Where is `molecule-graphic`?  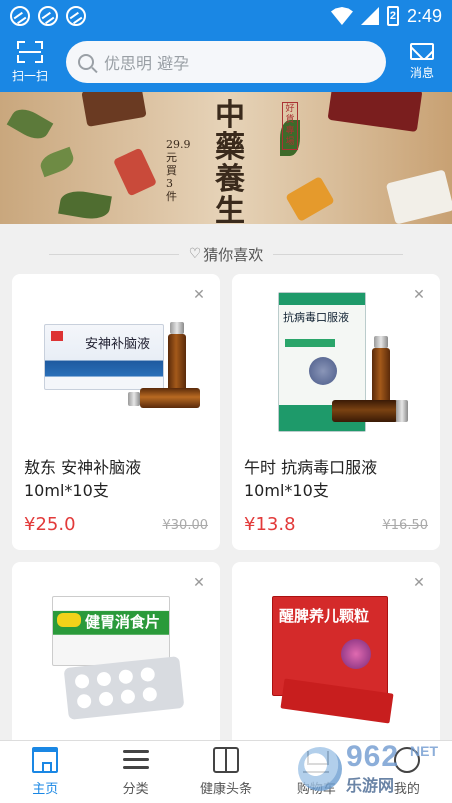 molecule-graphic is located at coordinates (323, 371).